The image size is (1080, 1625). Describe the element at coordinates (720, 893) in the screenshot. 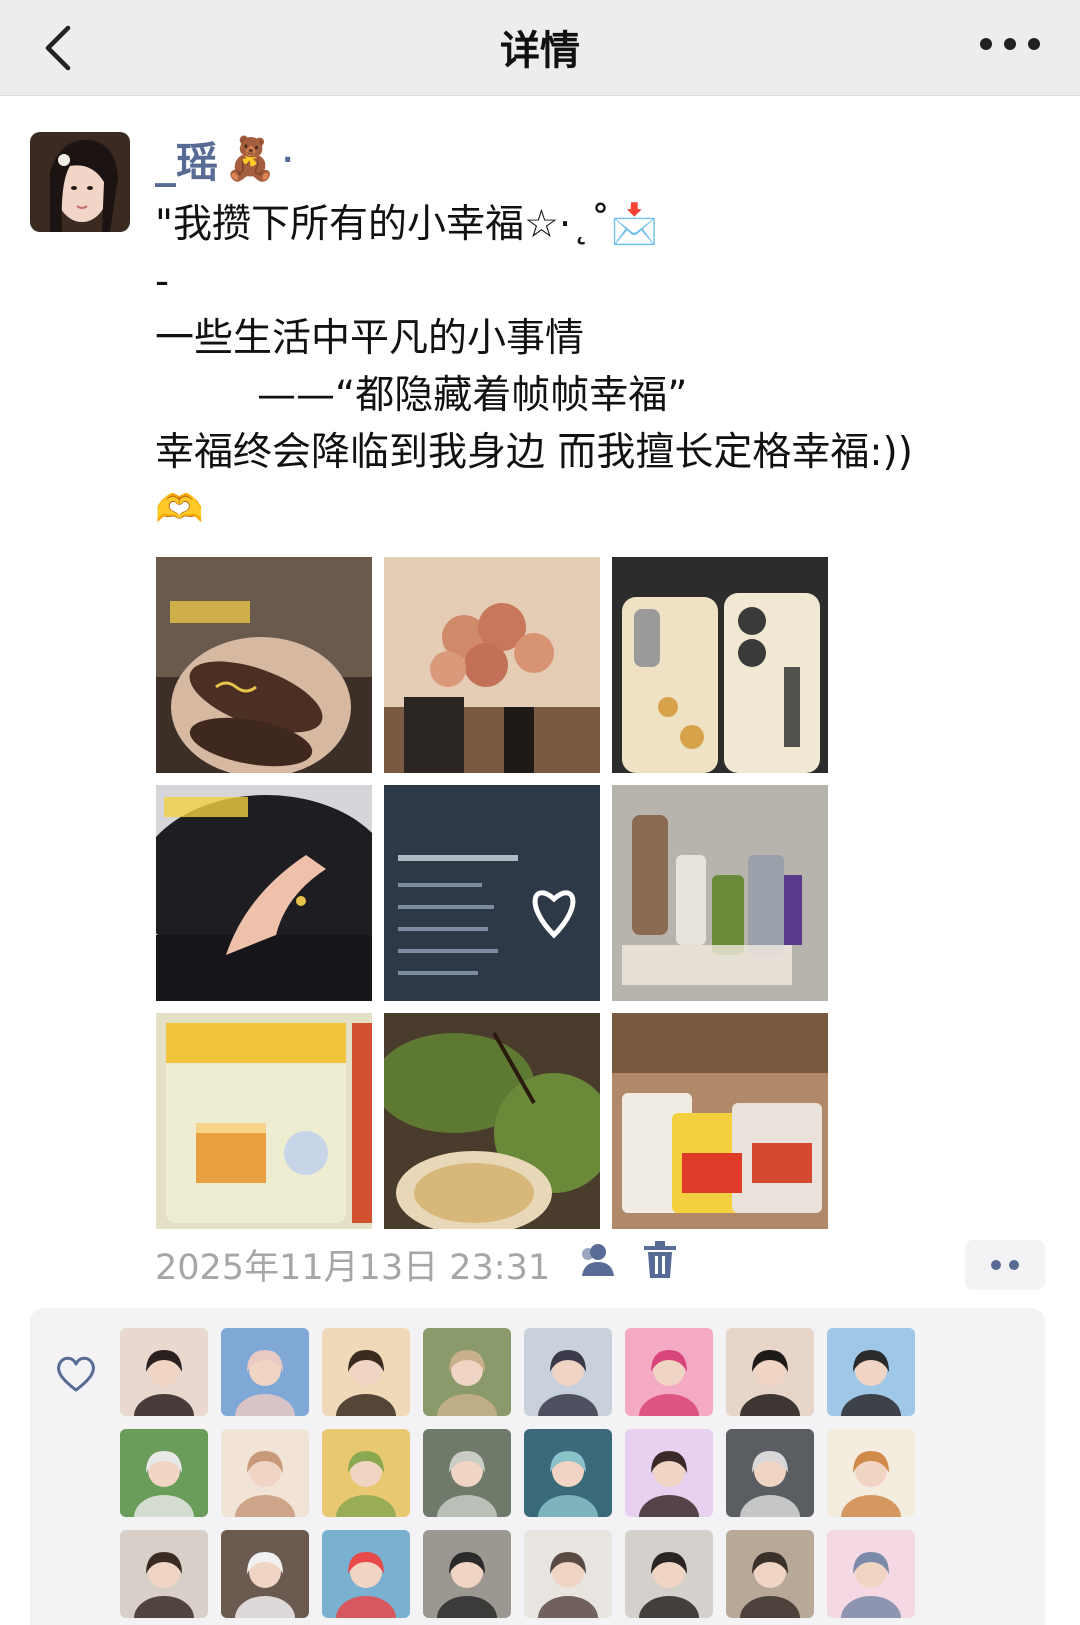

I see `photo-skincare` at that location.